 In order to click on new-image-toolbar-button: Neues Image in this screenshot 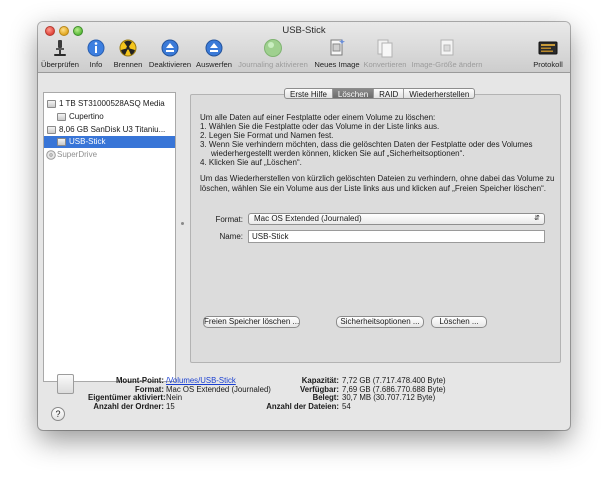, I will do `click(337, 55)`.